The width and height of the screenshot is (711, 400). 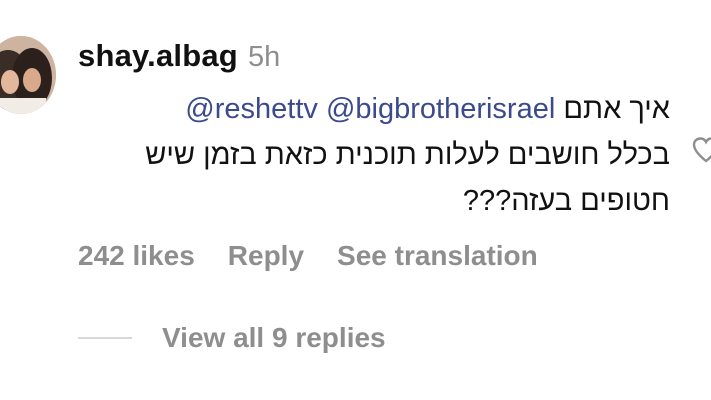 I want to click on likes-count: 242 likes, so click(x=136, y=256).